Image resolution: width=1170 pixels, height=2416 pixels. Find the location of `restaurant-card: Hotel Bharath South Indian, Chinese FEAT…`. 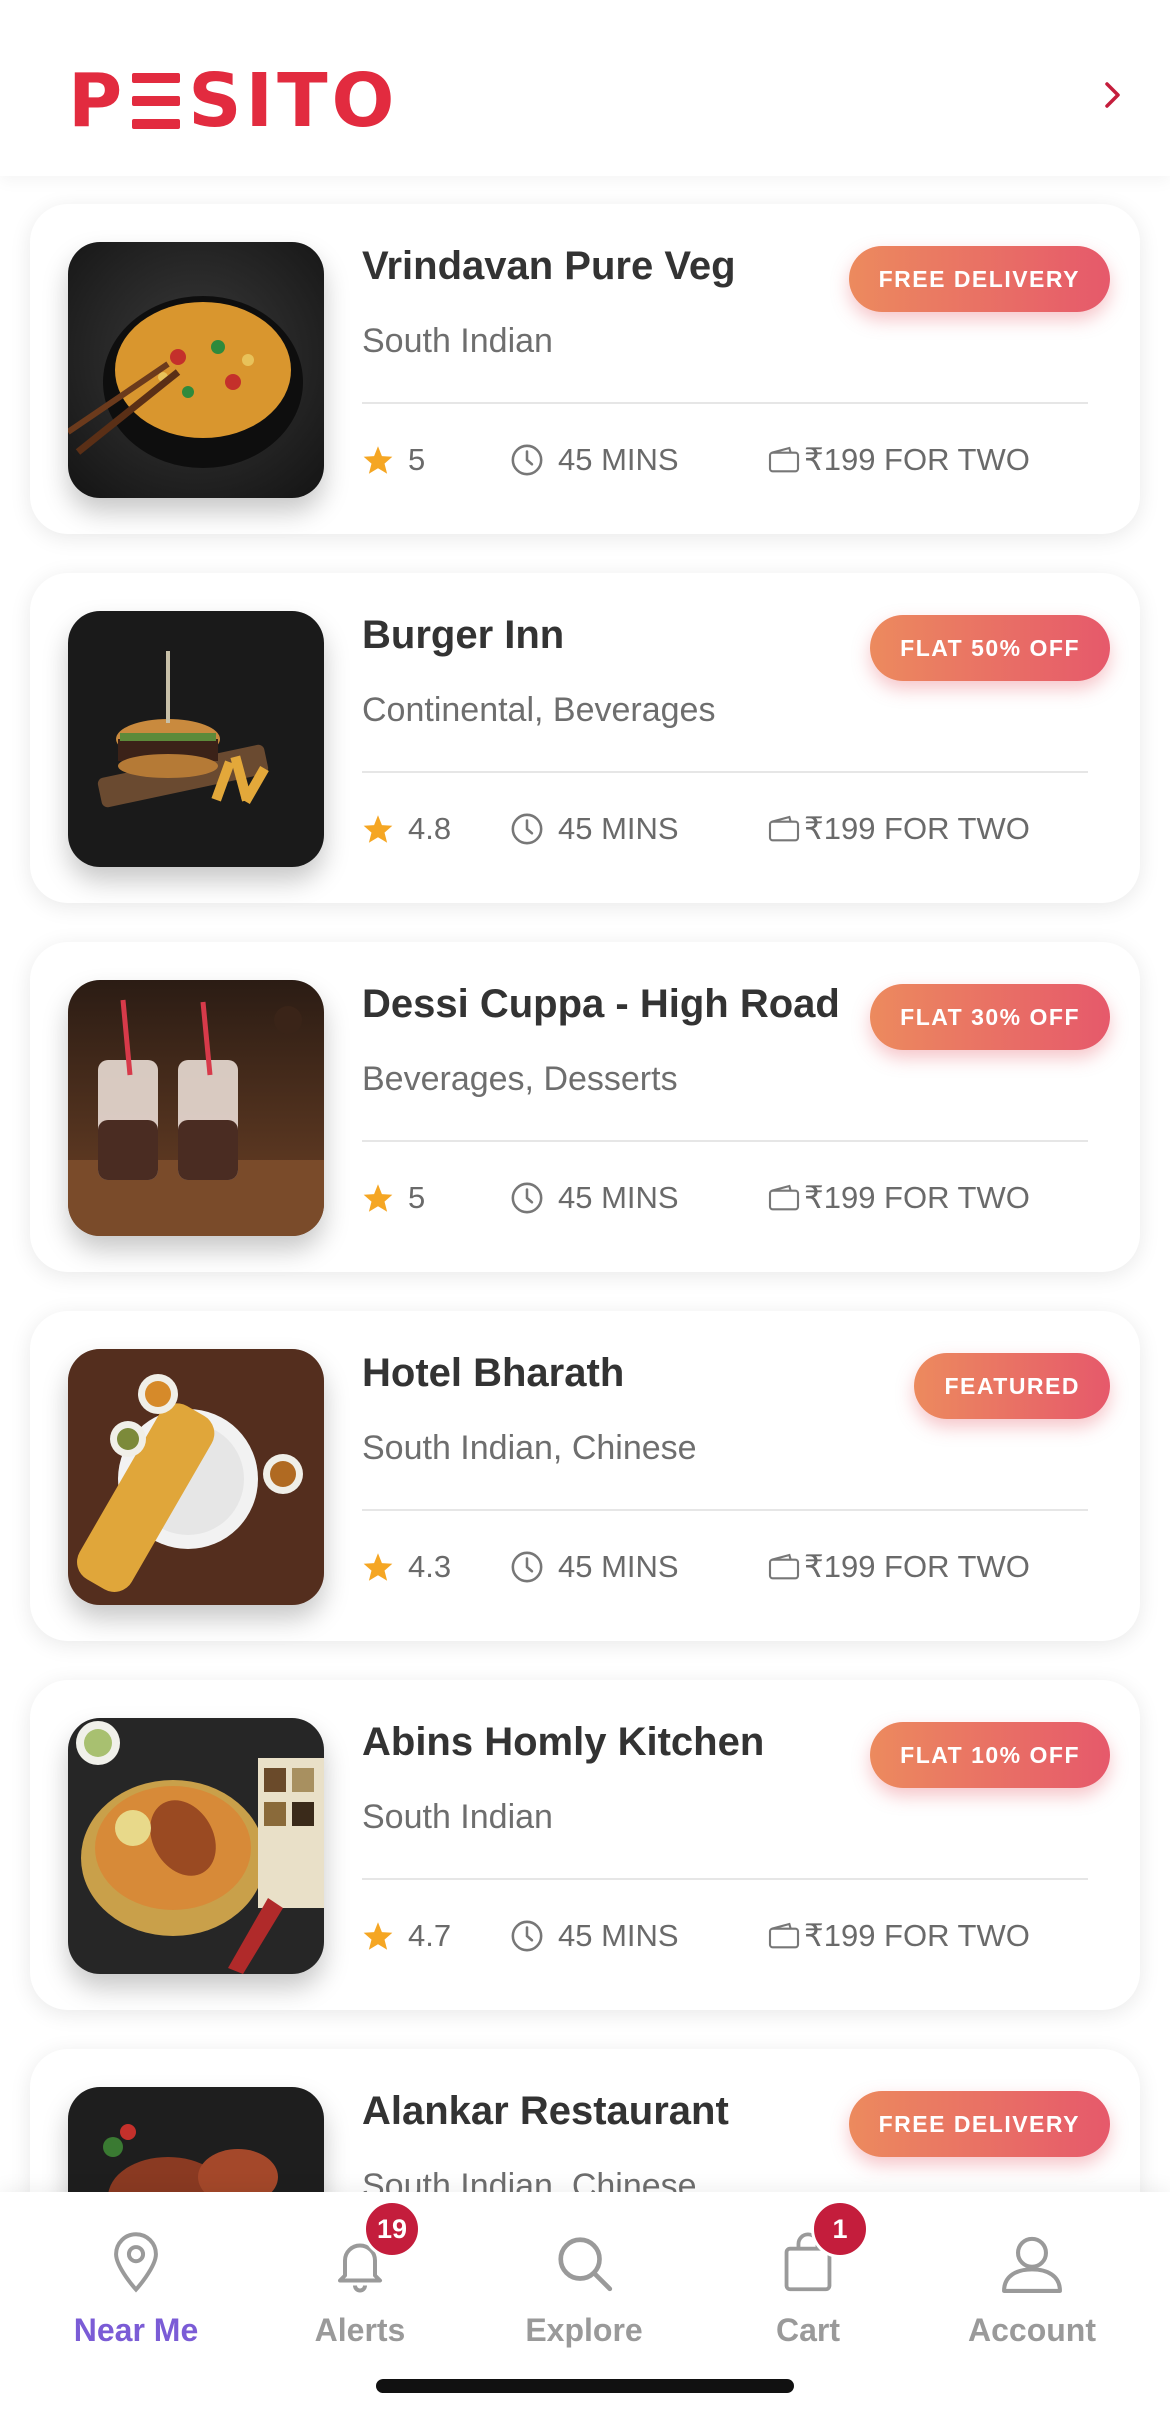

restaurant-card: Hotel Bharath South Indian, Chinese FEAT… is located at coordinates (585, 1476).